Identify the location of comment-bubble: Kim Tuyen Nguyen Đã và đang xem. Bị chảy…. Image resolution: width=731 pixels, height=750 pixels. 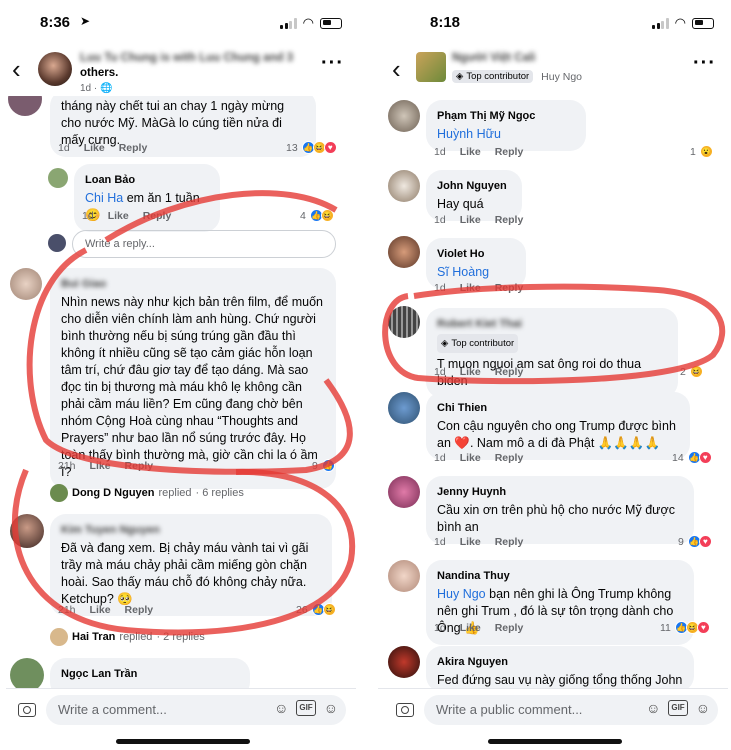
(191, 565).